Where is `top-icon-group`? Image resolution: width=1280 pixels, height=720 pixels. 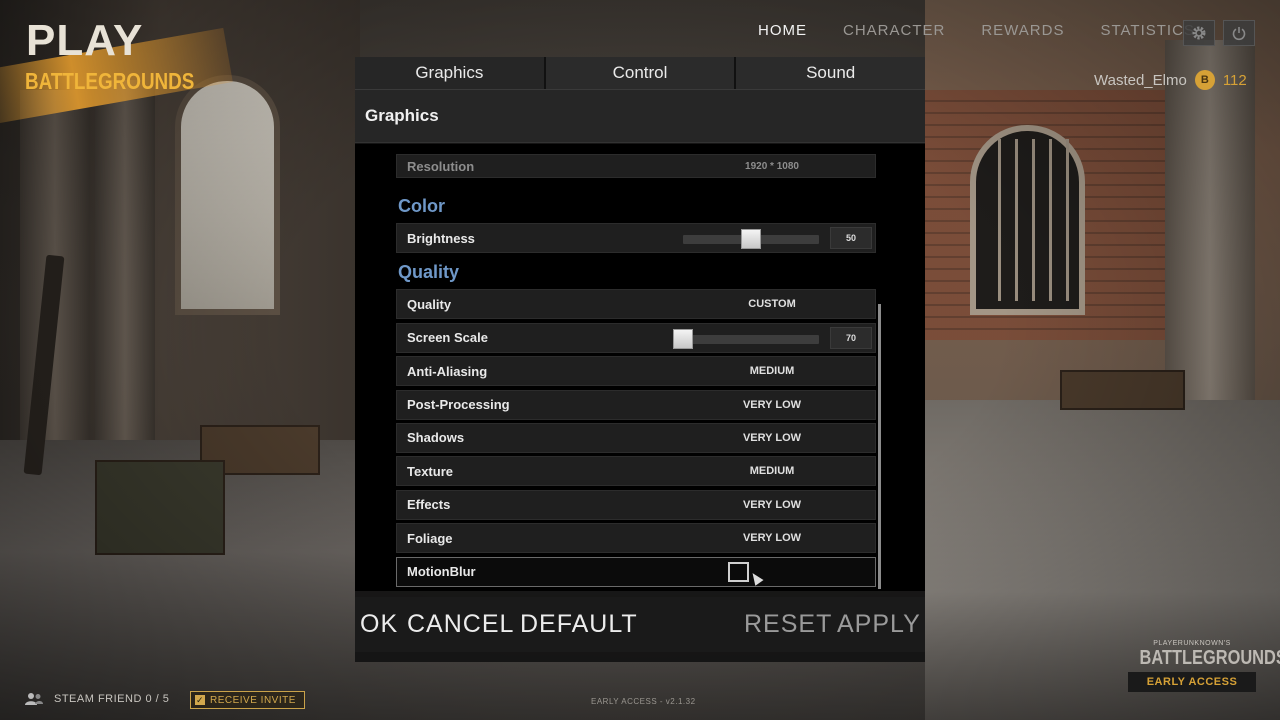
top-icon-group is located at coordinates (1219, 33).